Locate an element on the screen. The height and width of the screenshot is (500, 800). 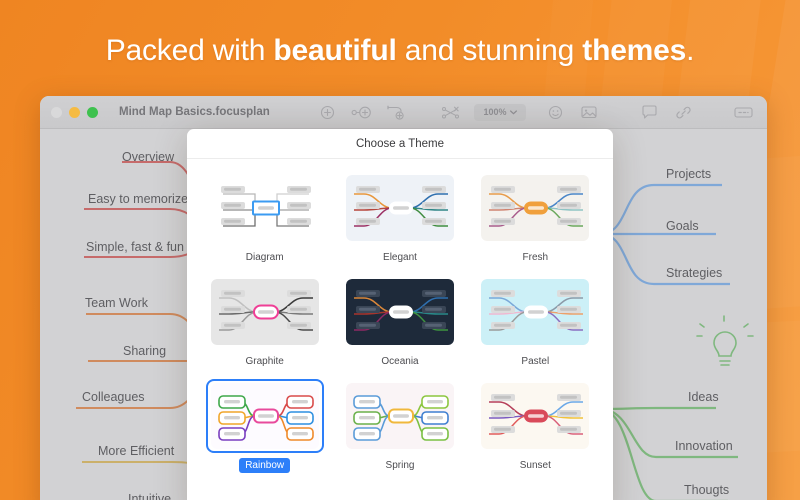
headline-part-2: and stunning is located at coordinates (489, 50).